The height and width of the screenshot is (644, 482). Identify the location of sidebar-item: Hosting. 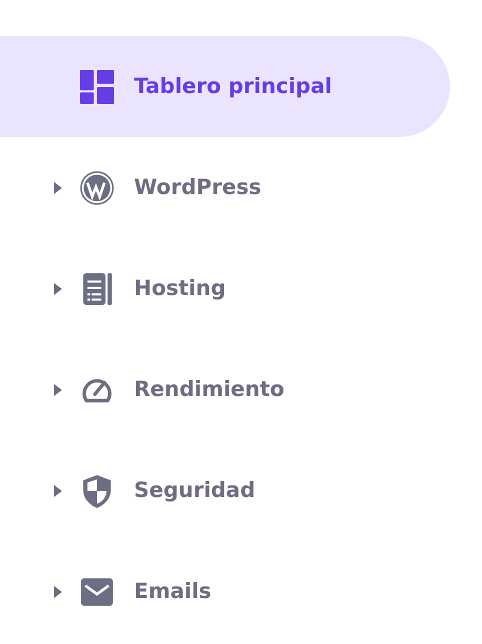
(225, 288).